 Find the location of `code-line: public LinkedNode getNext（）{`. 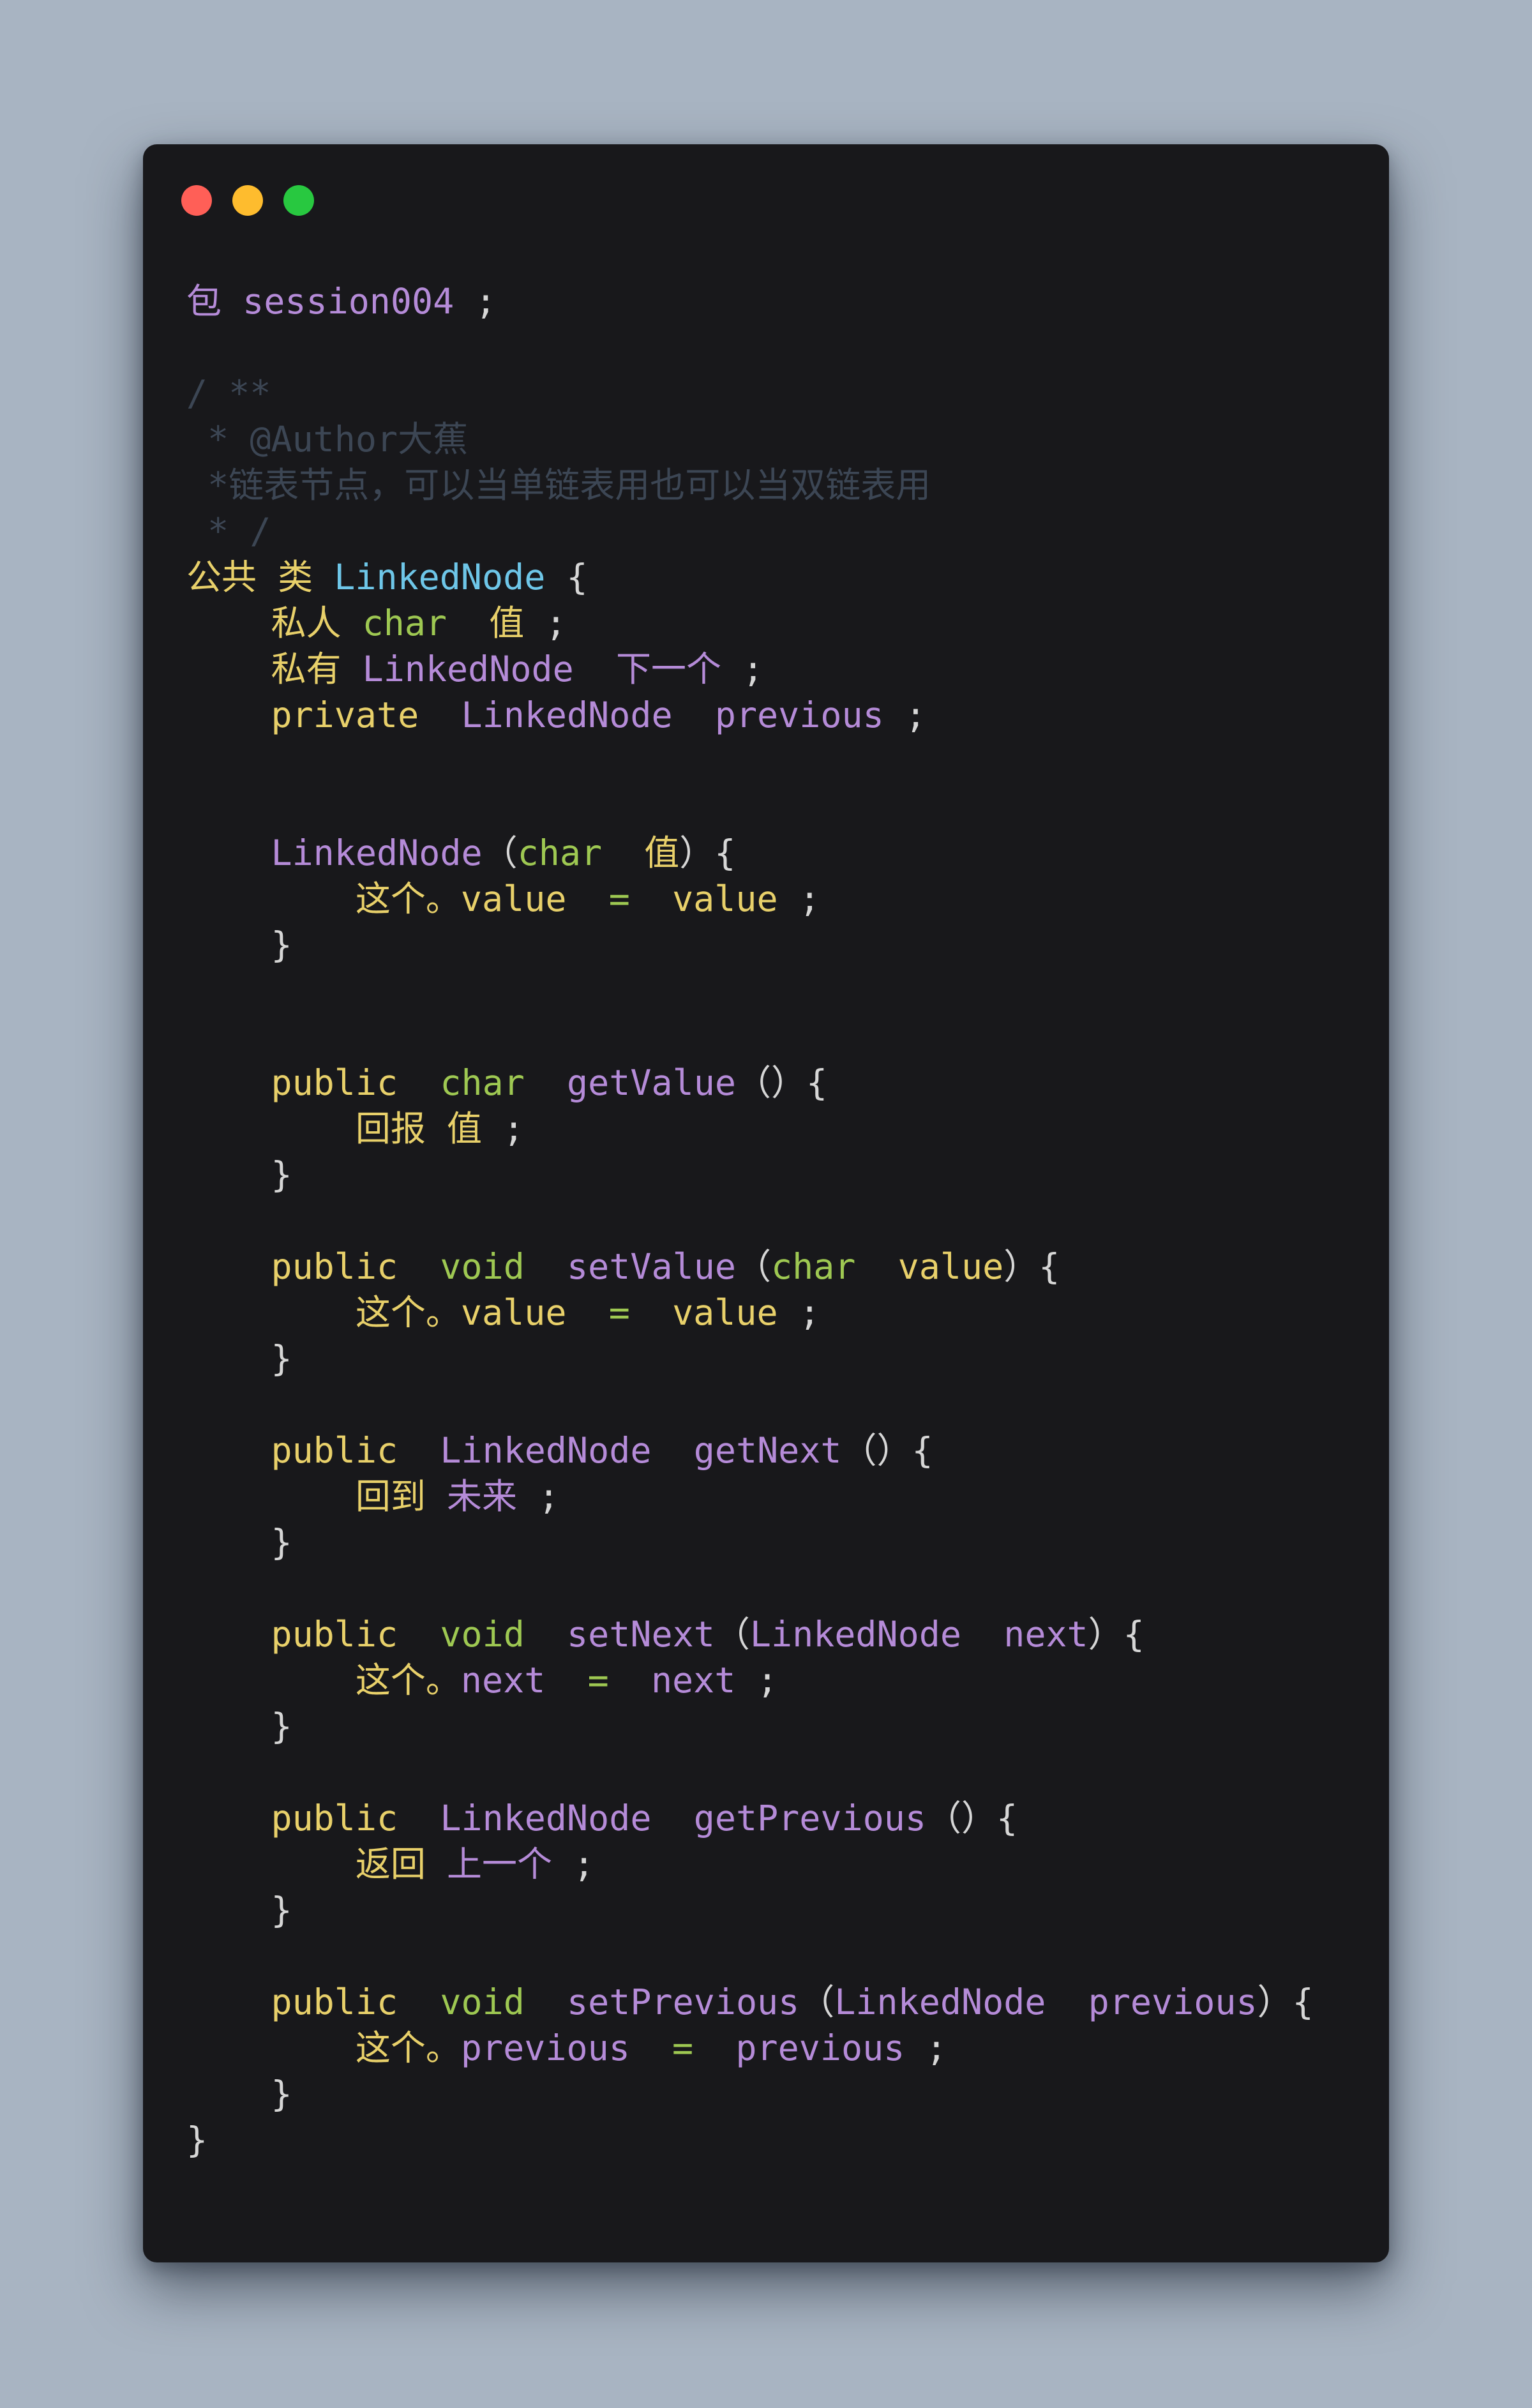

code-line: public LinkedNode getNext（）{ is located at coordinates (780, 1450).